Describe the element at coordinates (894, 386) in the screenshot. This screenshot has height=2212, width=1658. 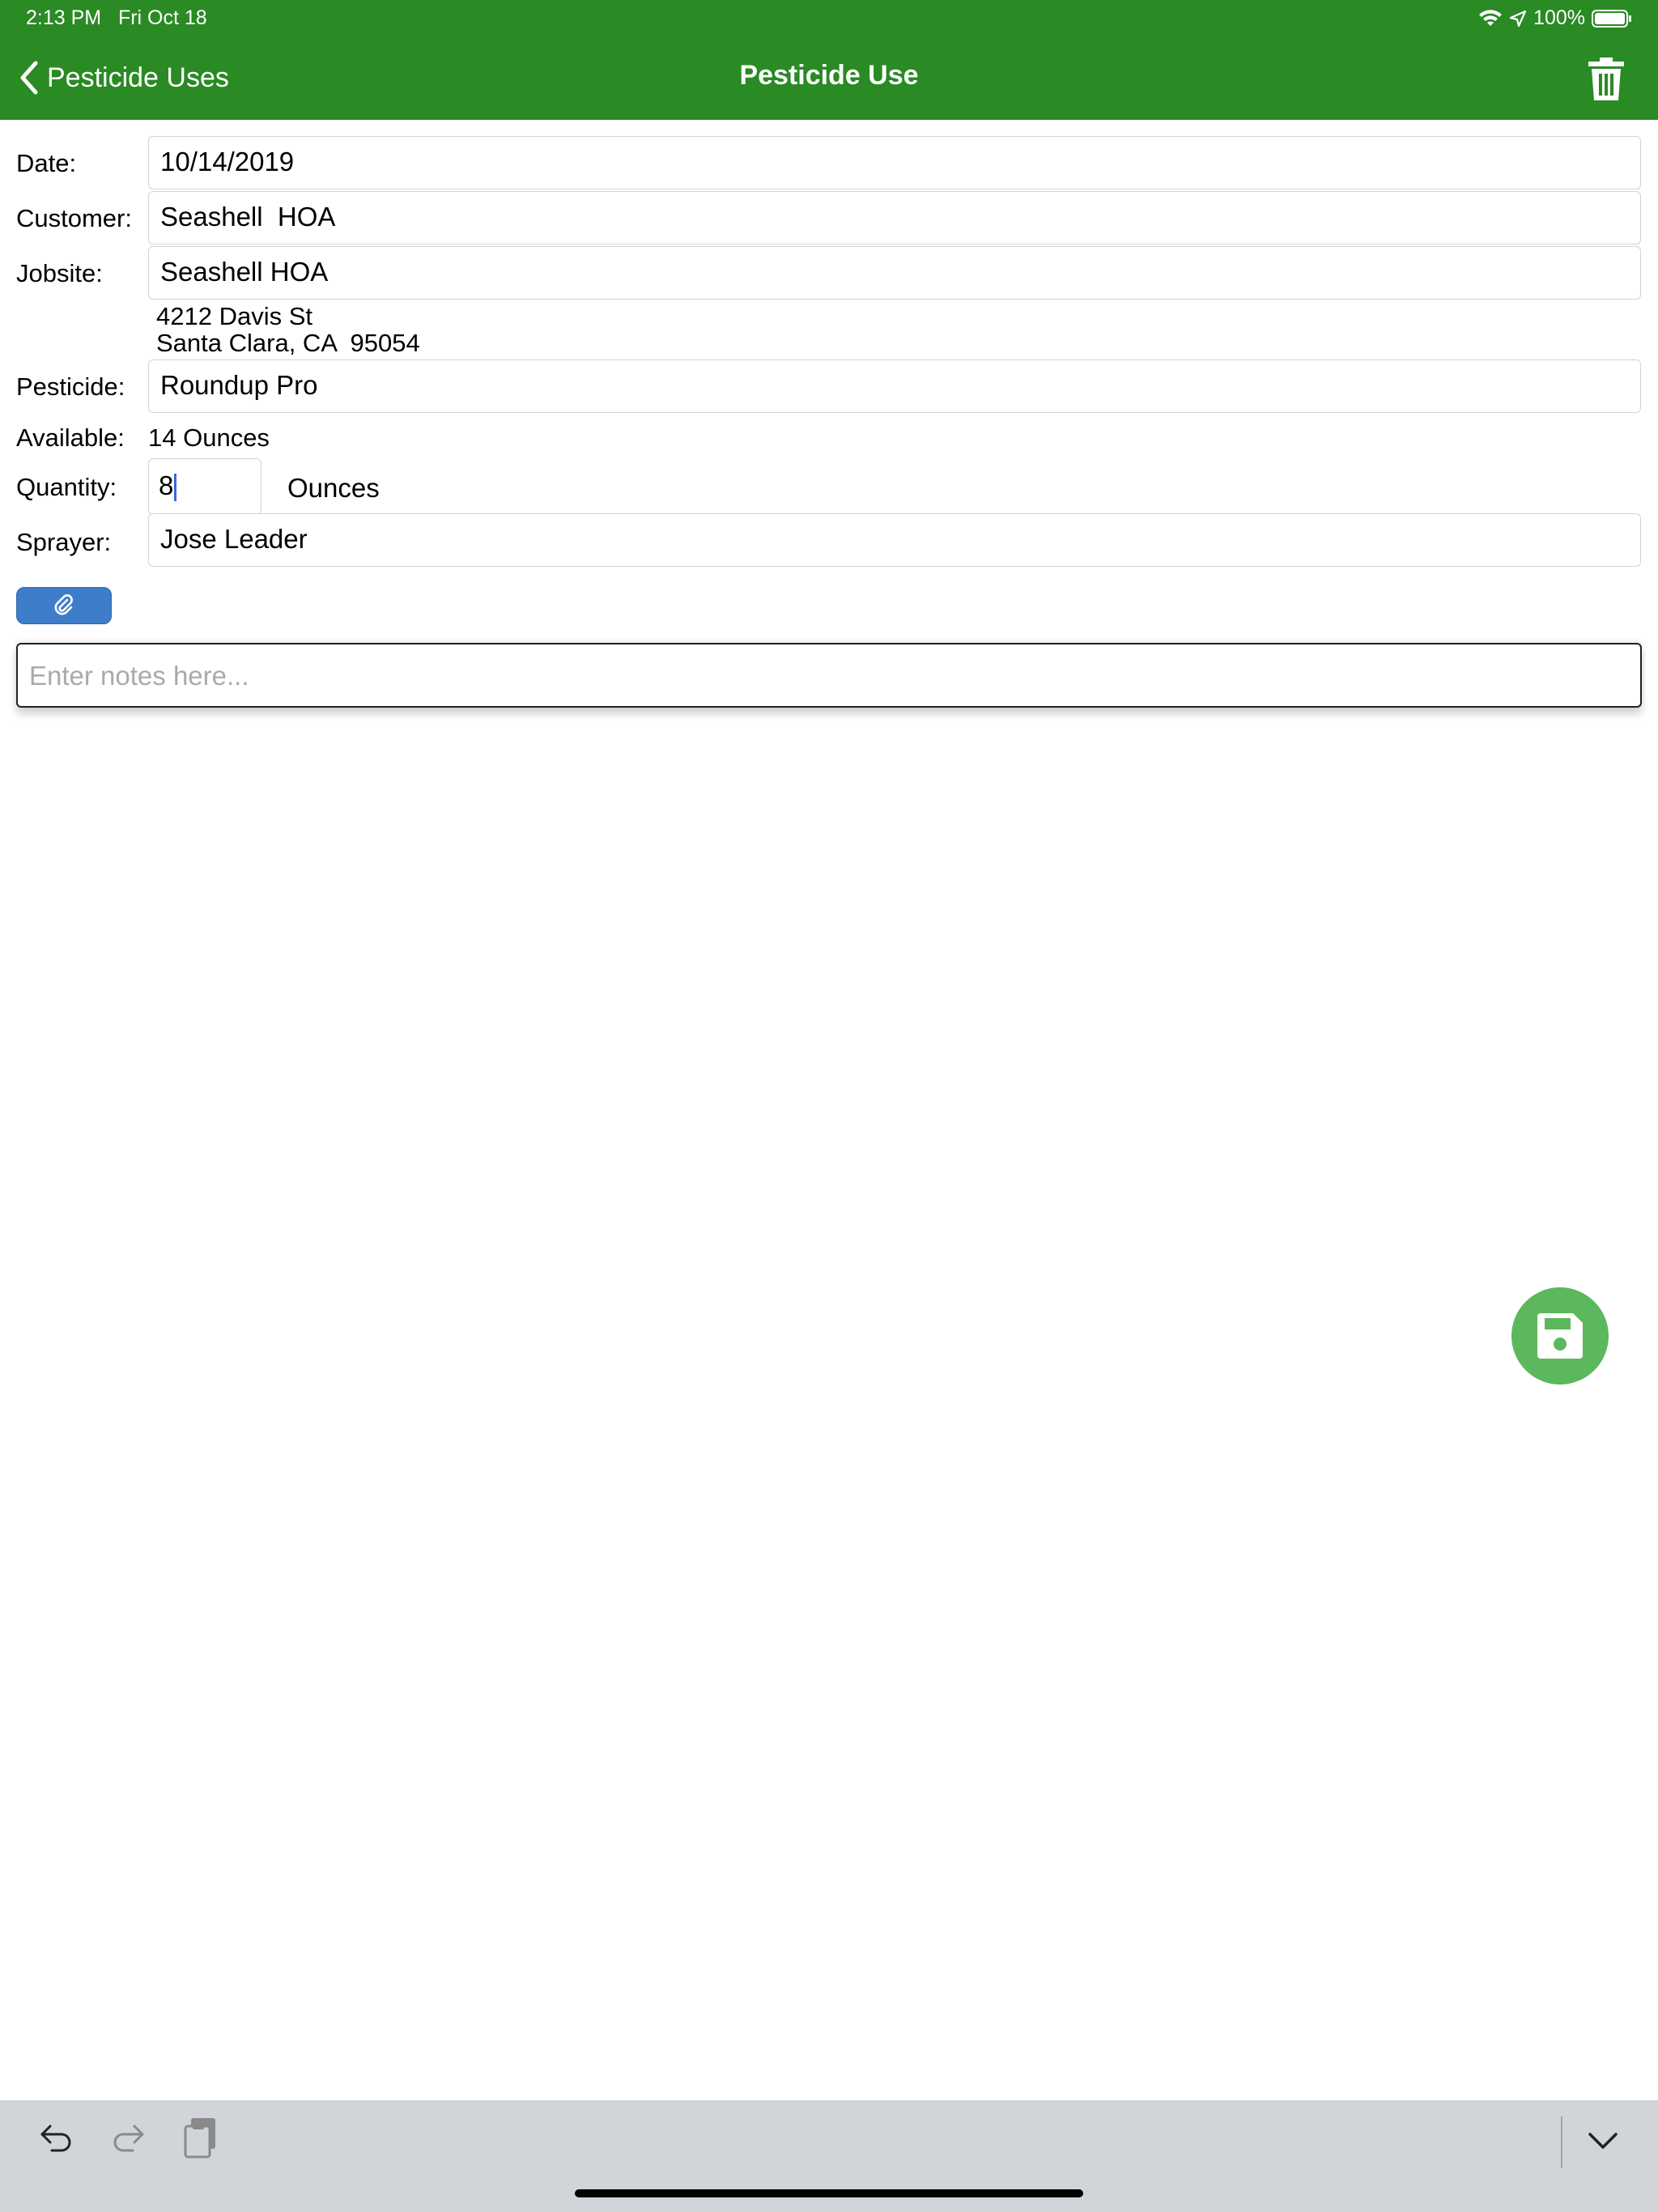
I see `pesticide-field: Roundup Pro` at that location.